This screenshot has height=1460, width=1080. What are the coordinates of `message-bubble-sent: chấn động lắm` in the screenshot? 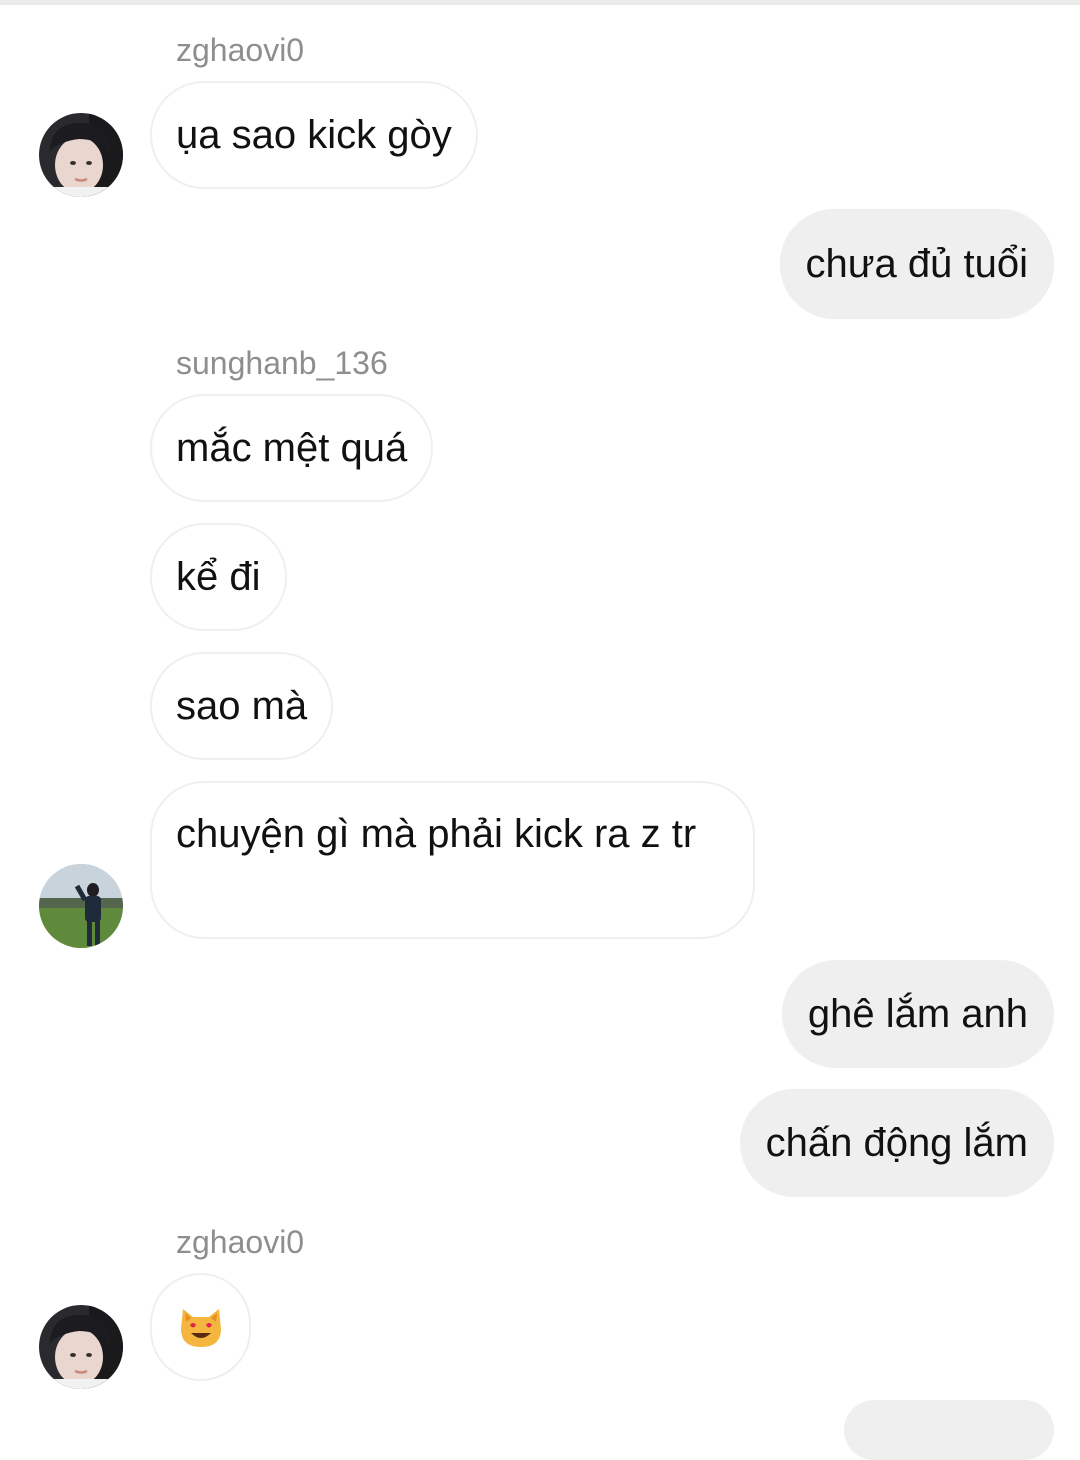 It's located at (896, 1143).